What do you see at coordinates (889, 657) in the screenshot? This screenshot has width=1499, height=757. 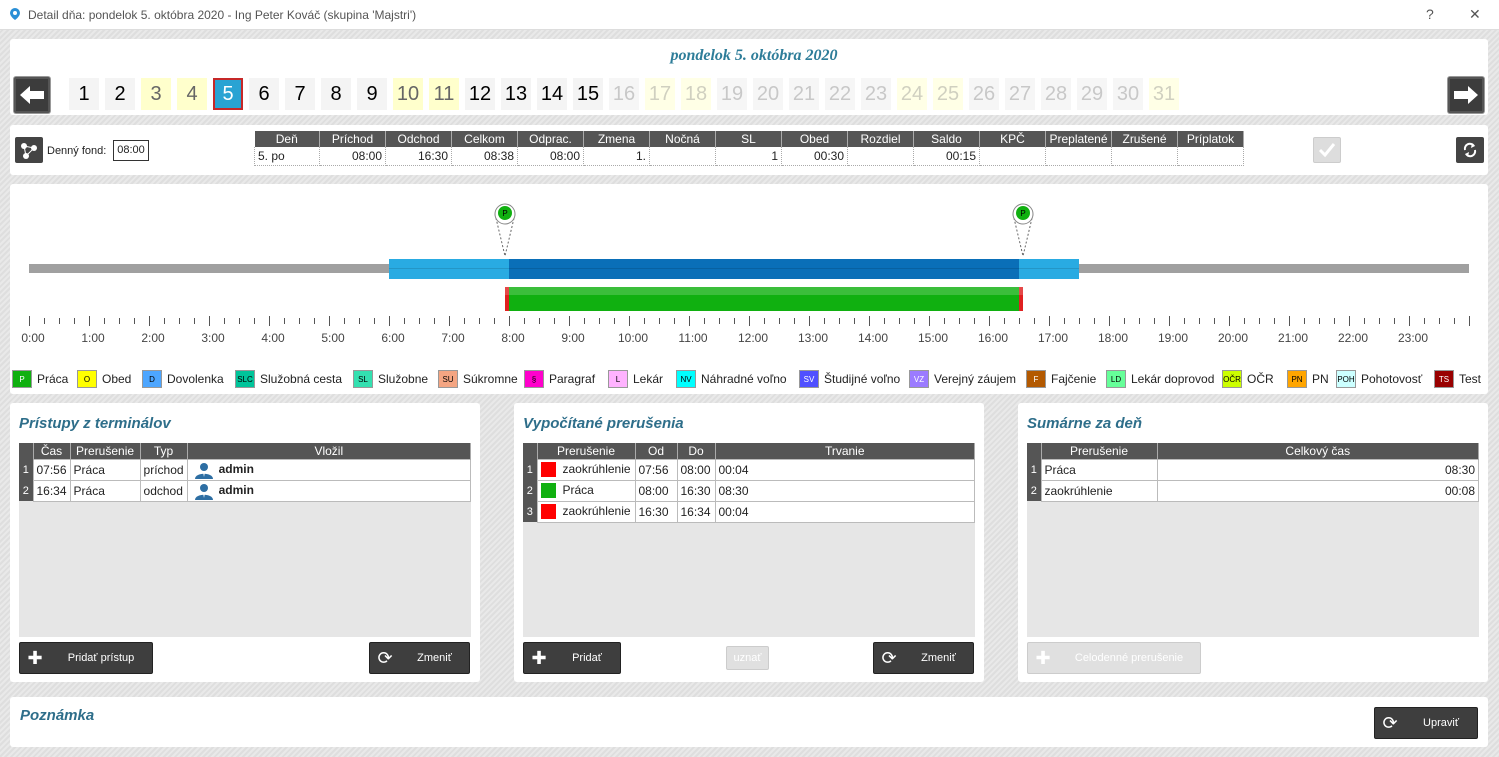 I see `refresh-icon: ⟳` at bounding box center [889, 657].